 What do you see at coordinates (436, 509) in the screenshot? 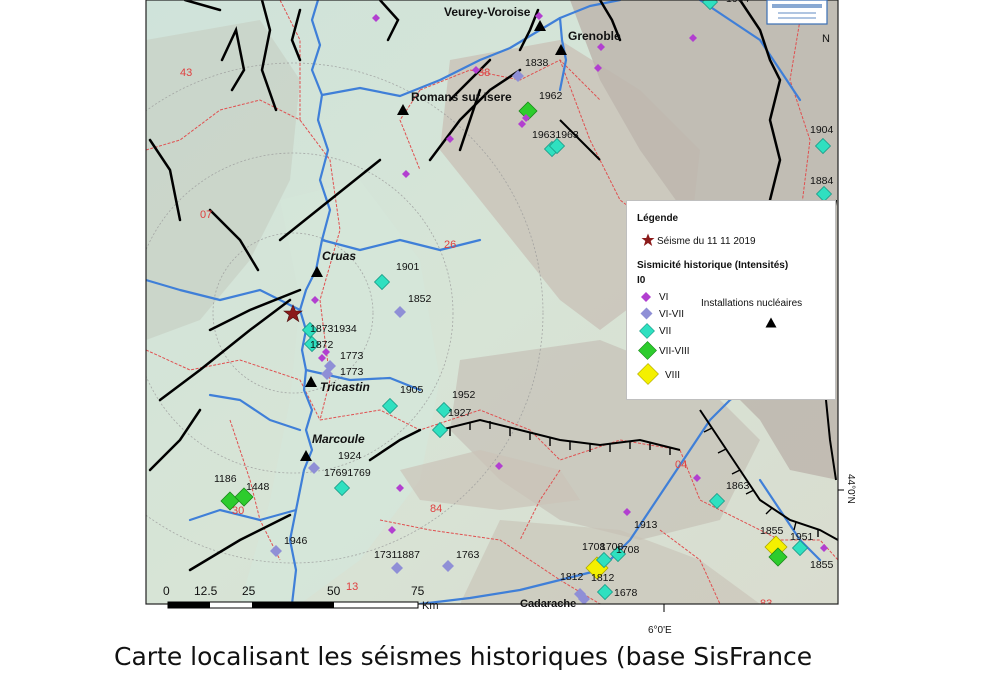
I see `dept-label: 84` at bounding box center [436, 509].